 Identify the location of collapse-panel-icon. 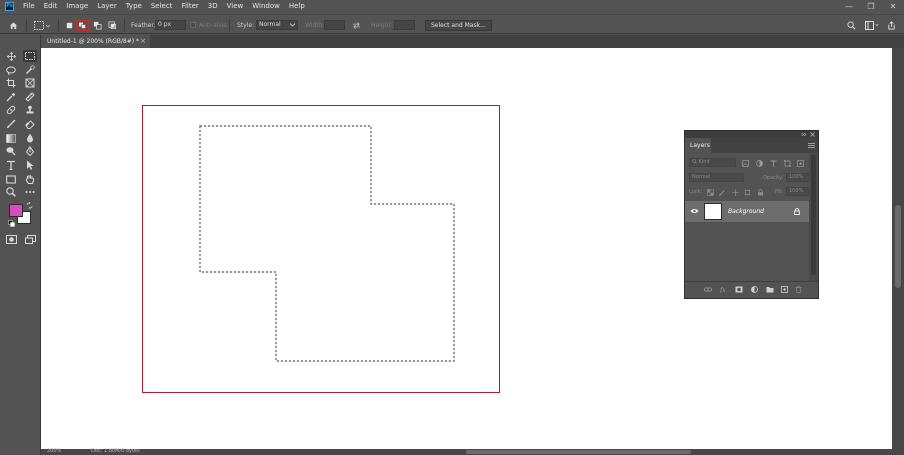
(804, 134).